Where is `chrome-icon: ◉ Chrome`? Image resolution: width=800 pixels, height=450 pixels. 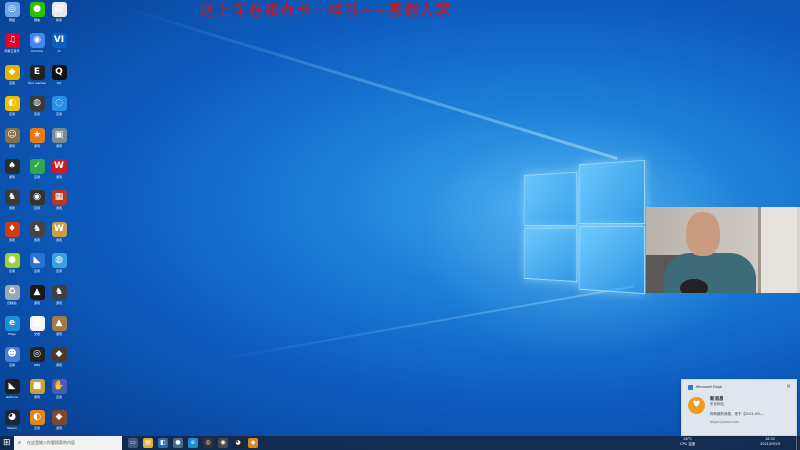 chrome-icon: ◉ Chrome is located at coordinates (37, 48).